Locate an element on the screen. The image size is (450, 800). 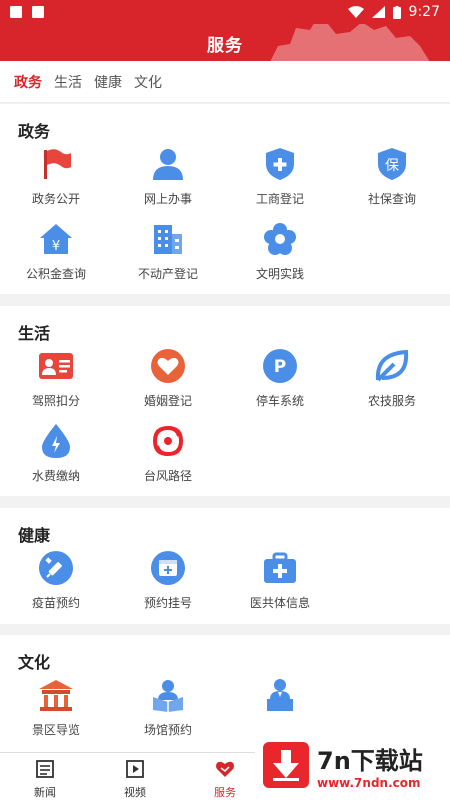
service-culture-third is located at coordinates (280, 699).